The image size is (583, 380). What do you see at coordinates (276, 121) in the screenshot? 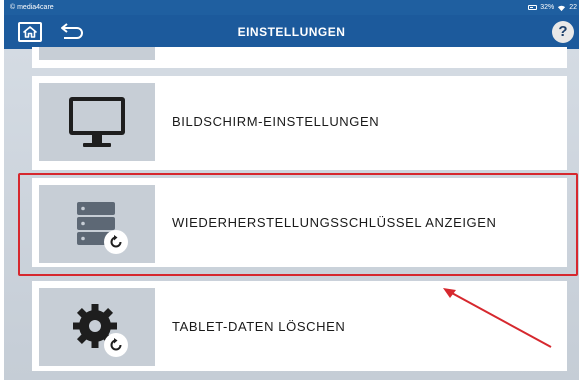
I see `settings-item-label: BILDSCHIRM-EINSTELLUNGEN` at bounding box center [276, 121].